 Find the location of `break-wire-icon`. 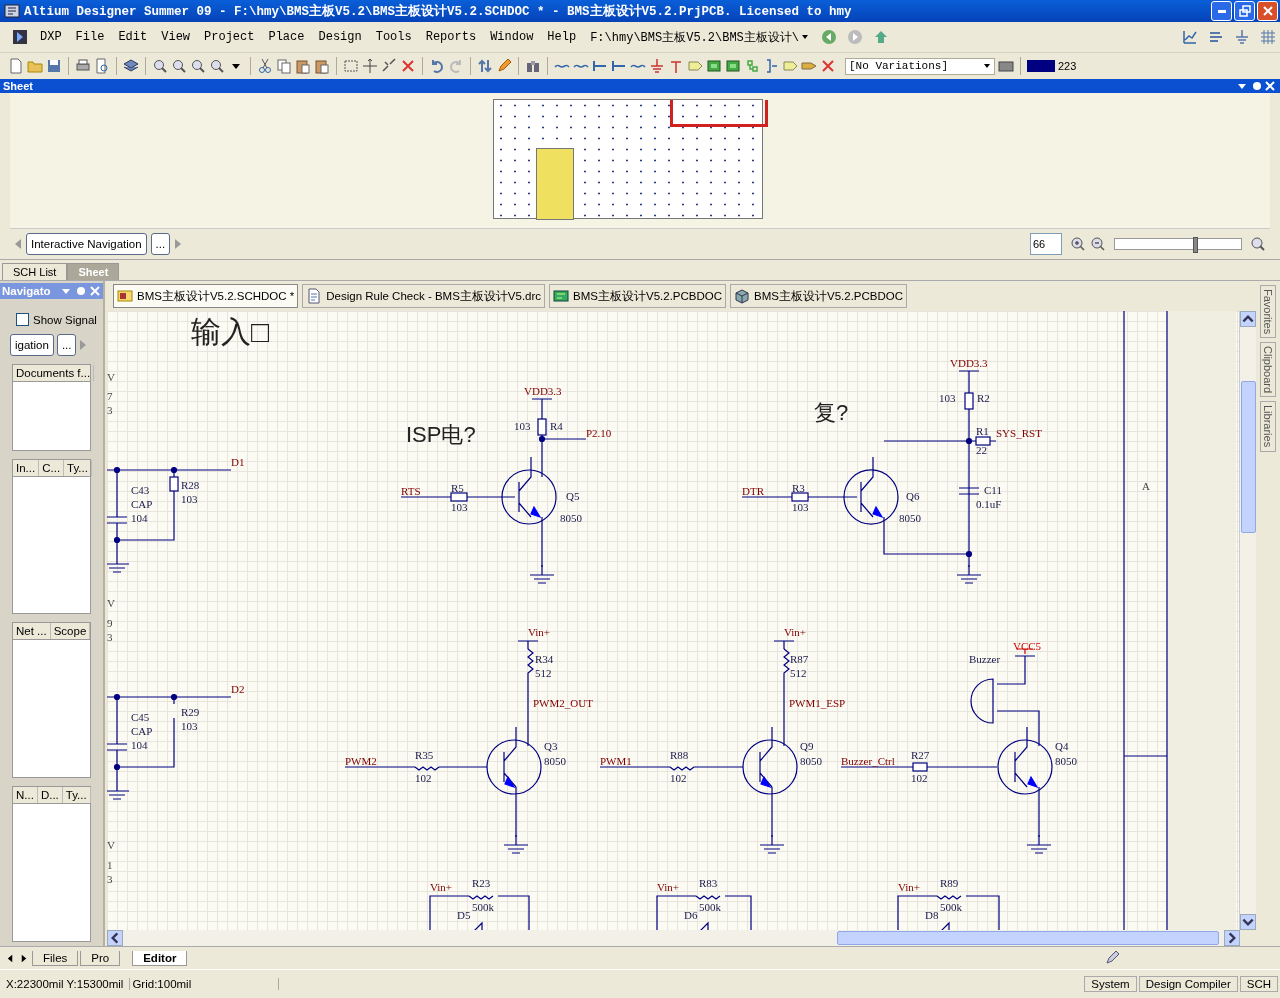

break-wire-icon is located at coordinates (389, 66).